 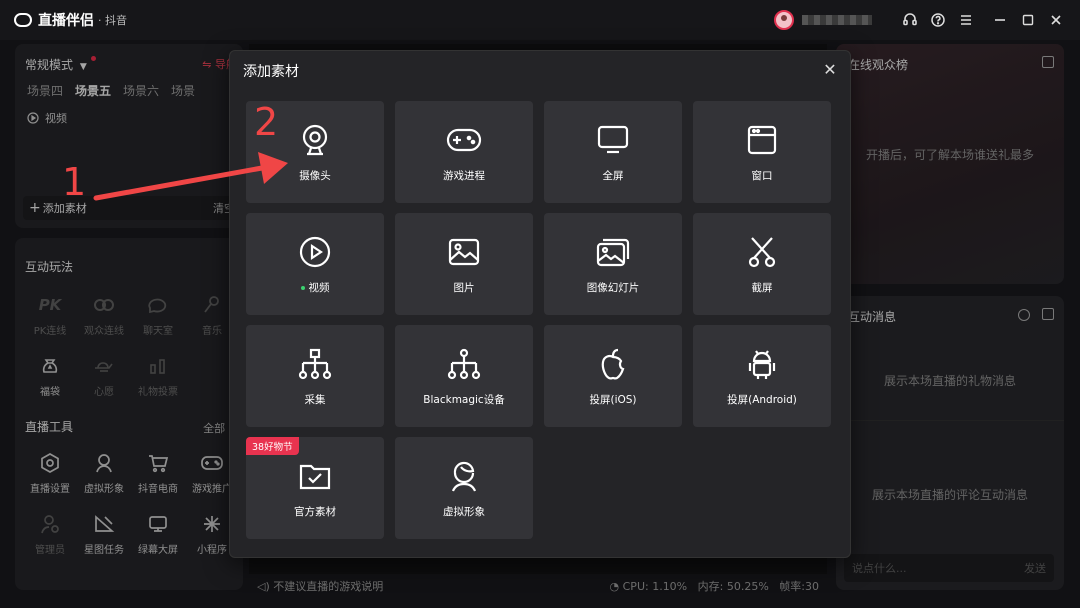 I want to click on promo-badge: 38好物节, so click(x=272, y=446).